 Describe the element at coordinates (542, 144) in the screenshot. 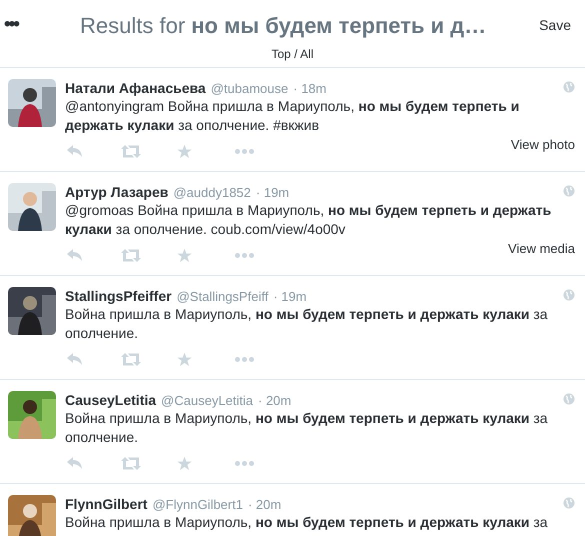

I see `view-media-link: View photo` at that location.